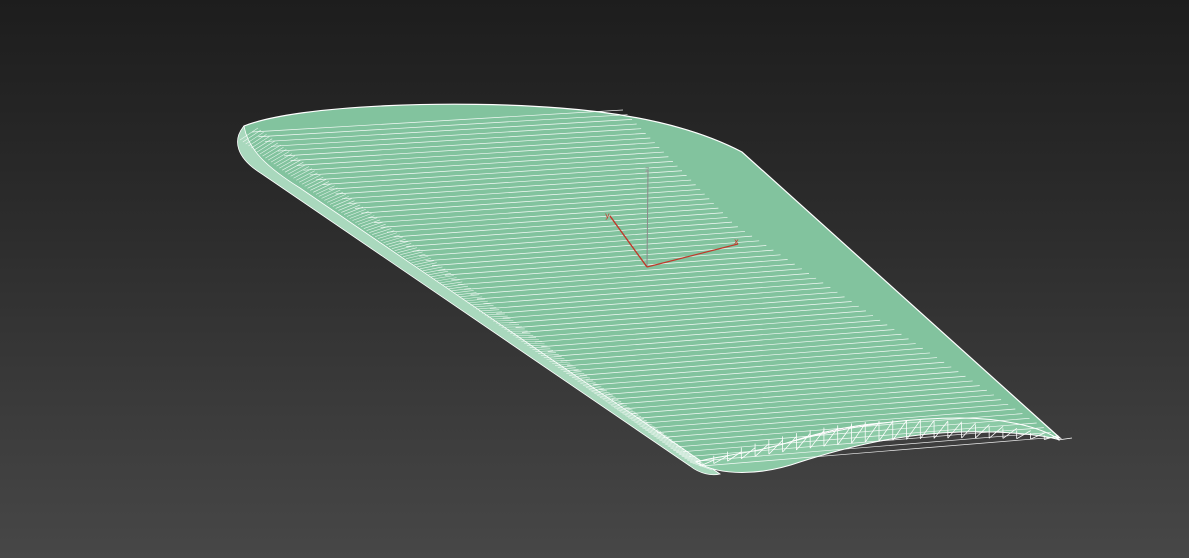  What do you see at coordinates (736, 241) in the screenshot?
I see `x-axis-label: x` at bounding box center [736, 241].